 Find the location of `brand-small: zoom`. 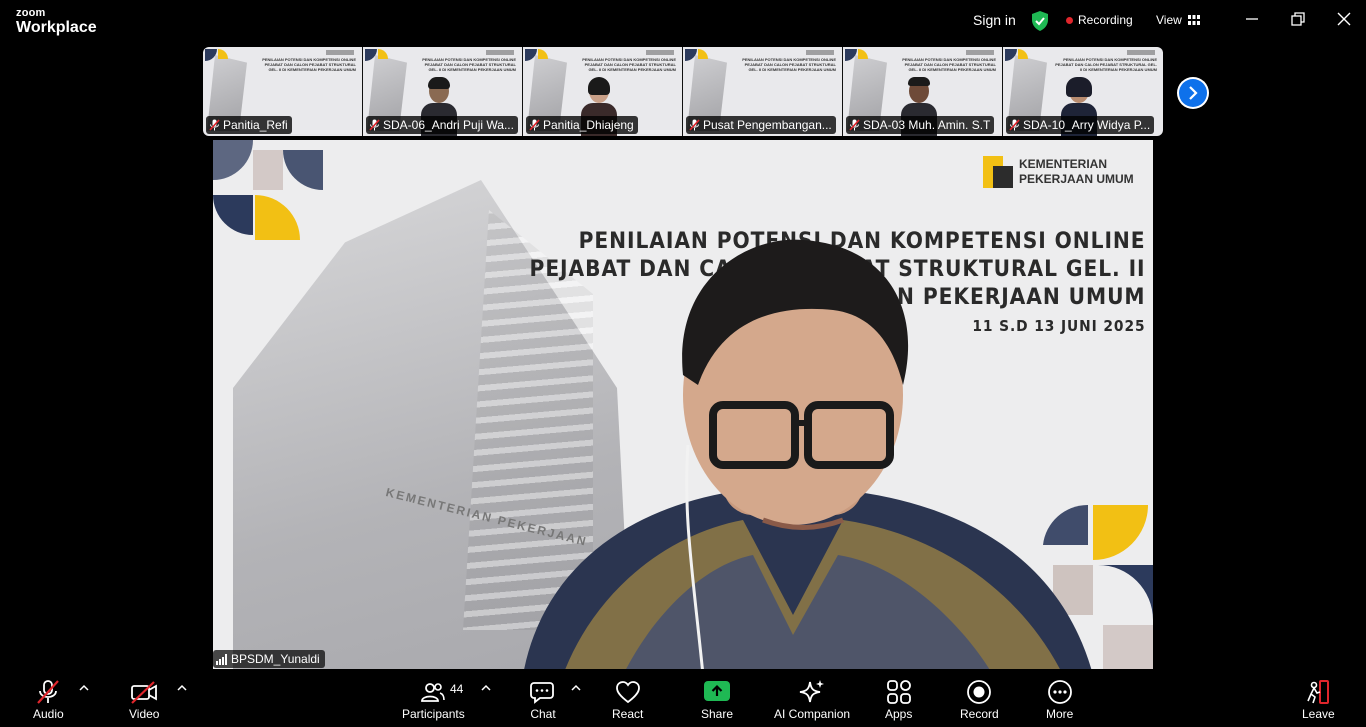

brand-small: zoom is located at coordinates (31, 13).